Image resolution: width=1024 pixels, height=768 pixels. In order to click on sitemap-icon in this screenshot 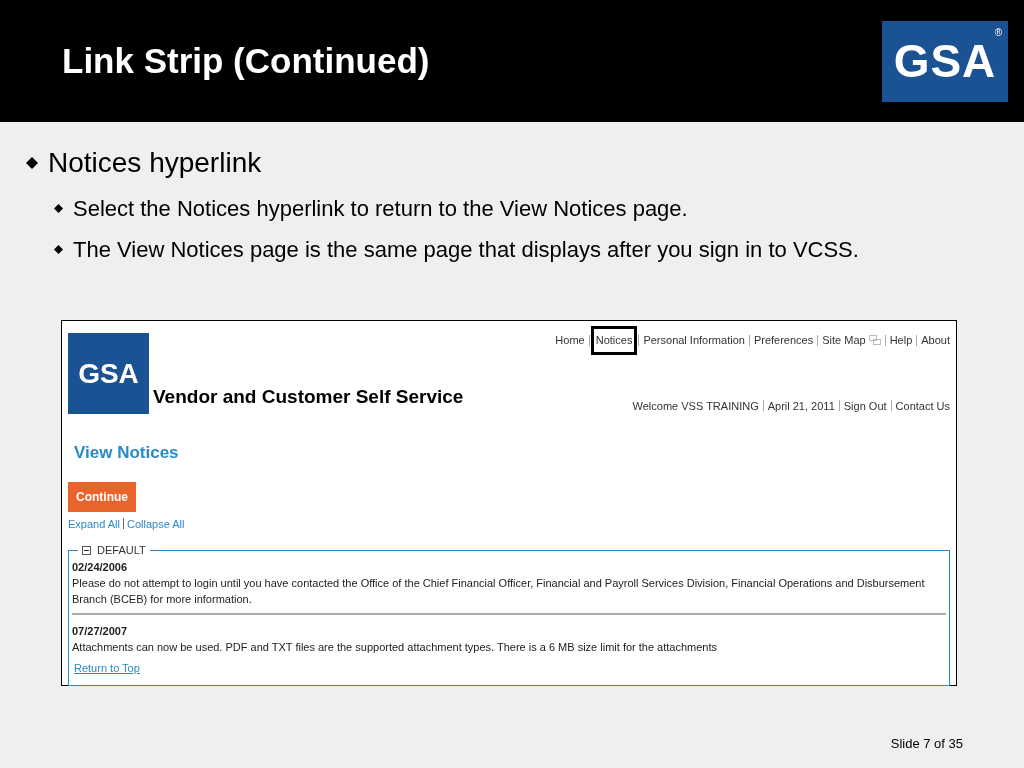, I will do `click(874, 340)`.